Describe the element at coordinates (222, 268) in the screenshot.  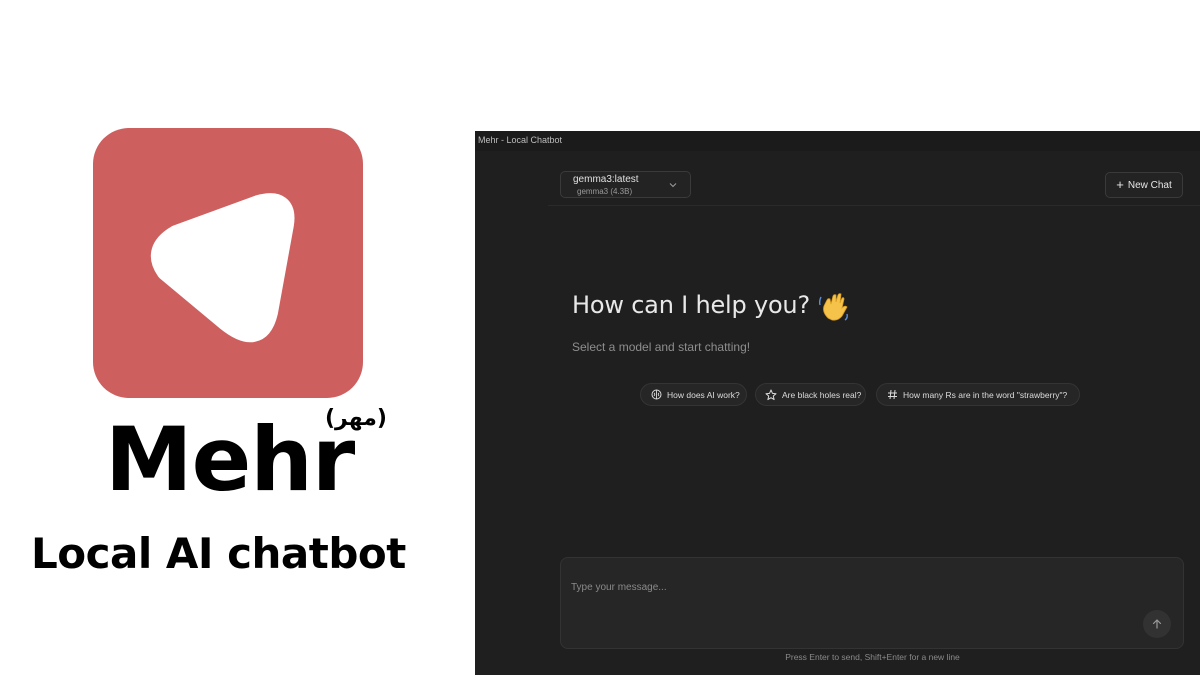
I see `play-triangle-icon` at that location.